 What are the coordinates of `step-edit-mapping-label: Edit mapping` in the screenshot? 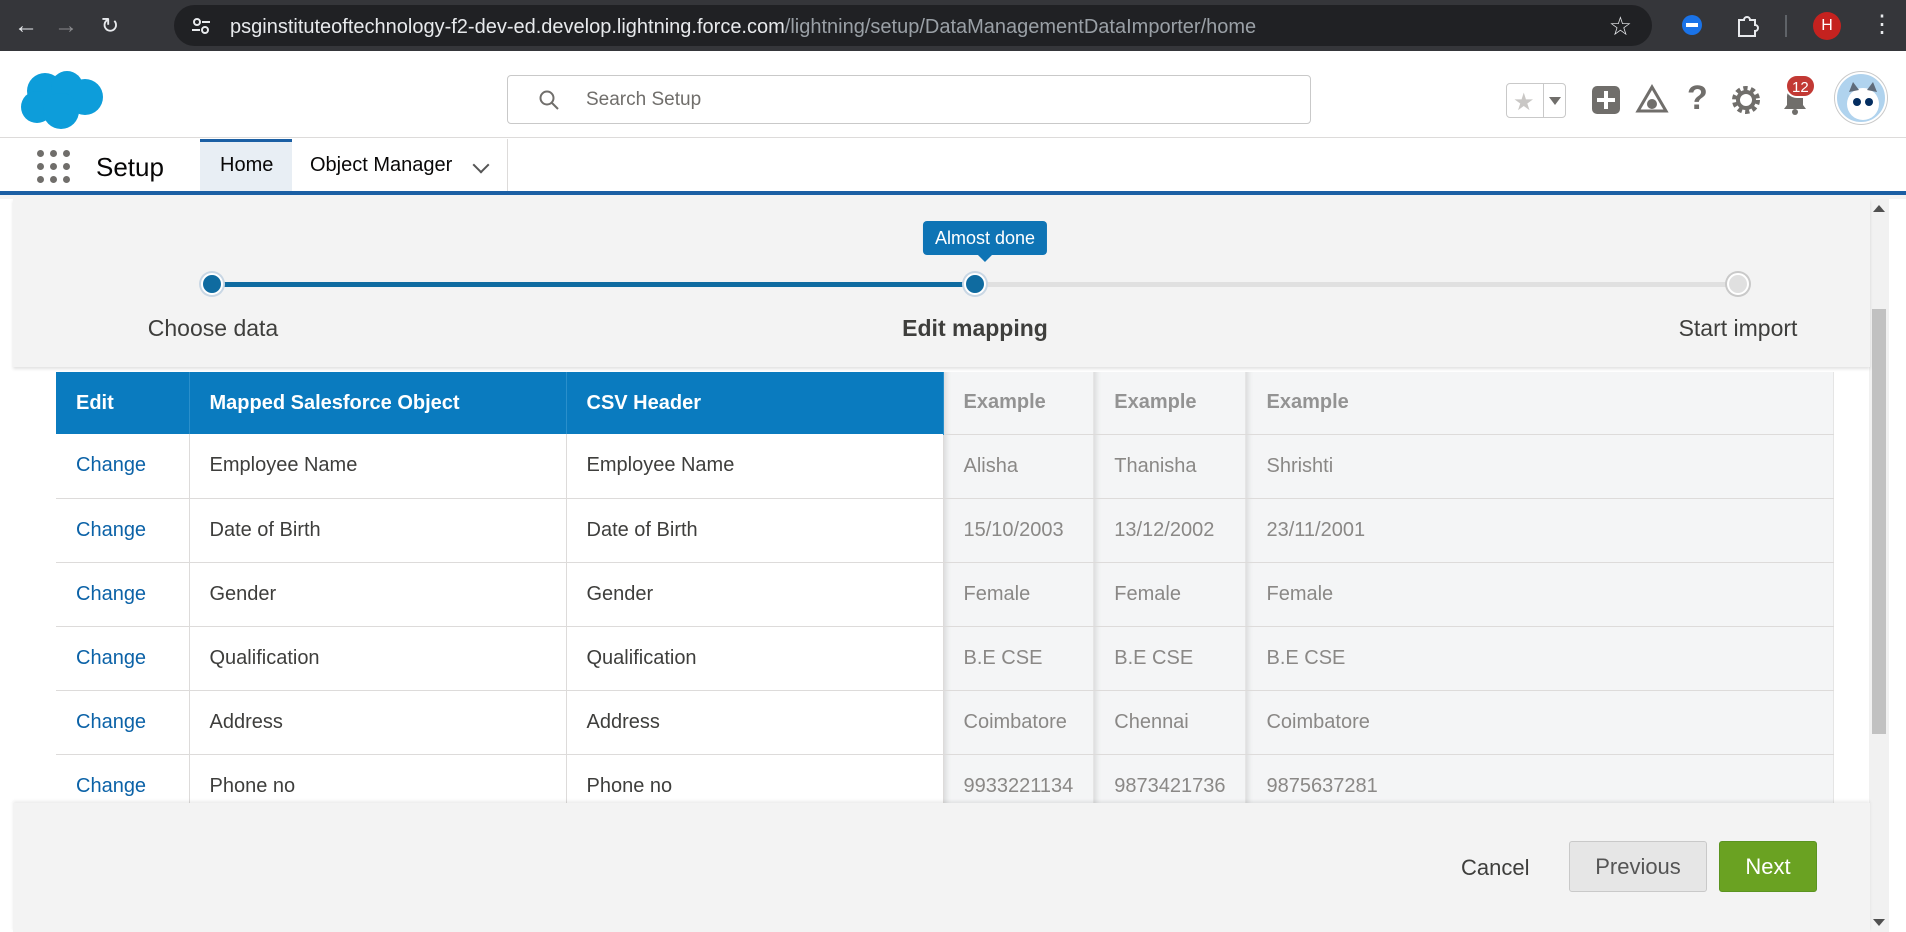 It's located at (975, 328).